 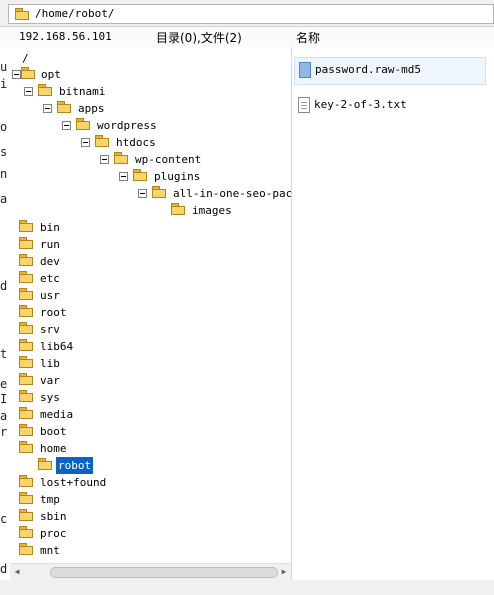 I want to click on strip-char: t, so click(x=4, y=354).